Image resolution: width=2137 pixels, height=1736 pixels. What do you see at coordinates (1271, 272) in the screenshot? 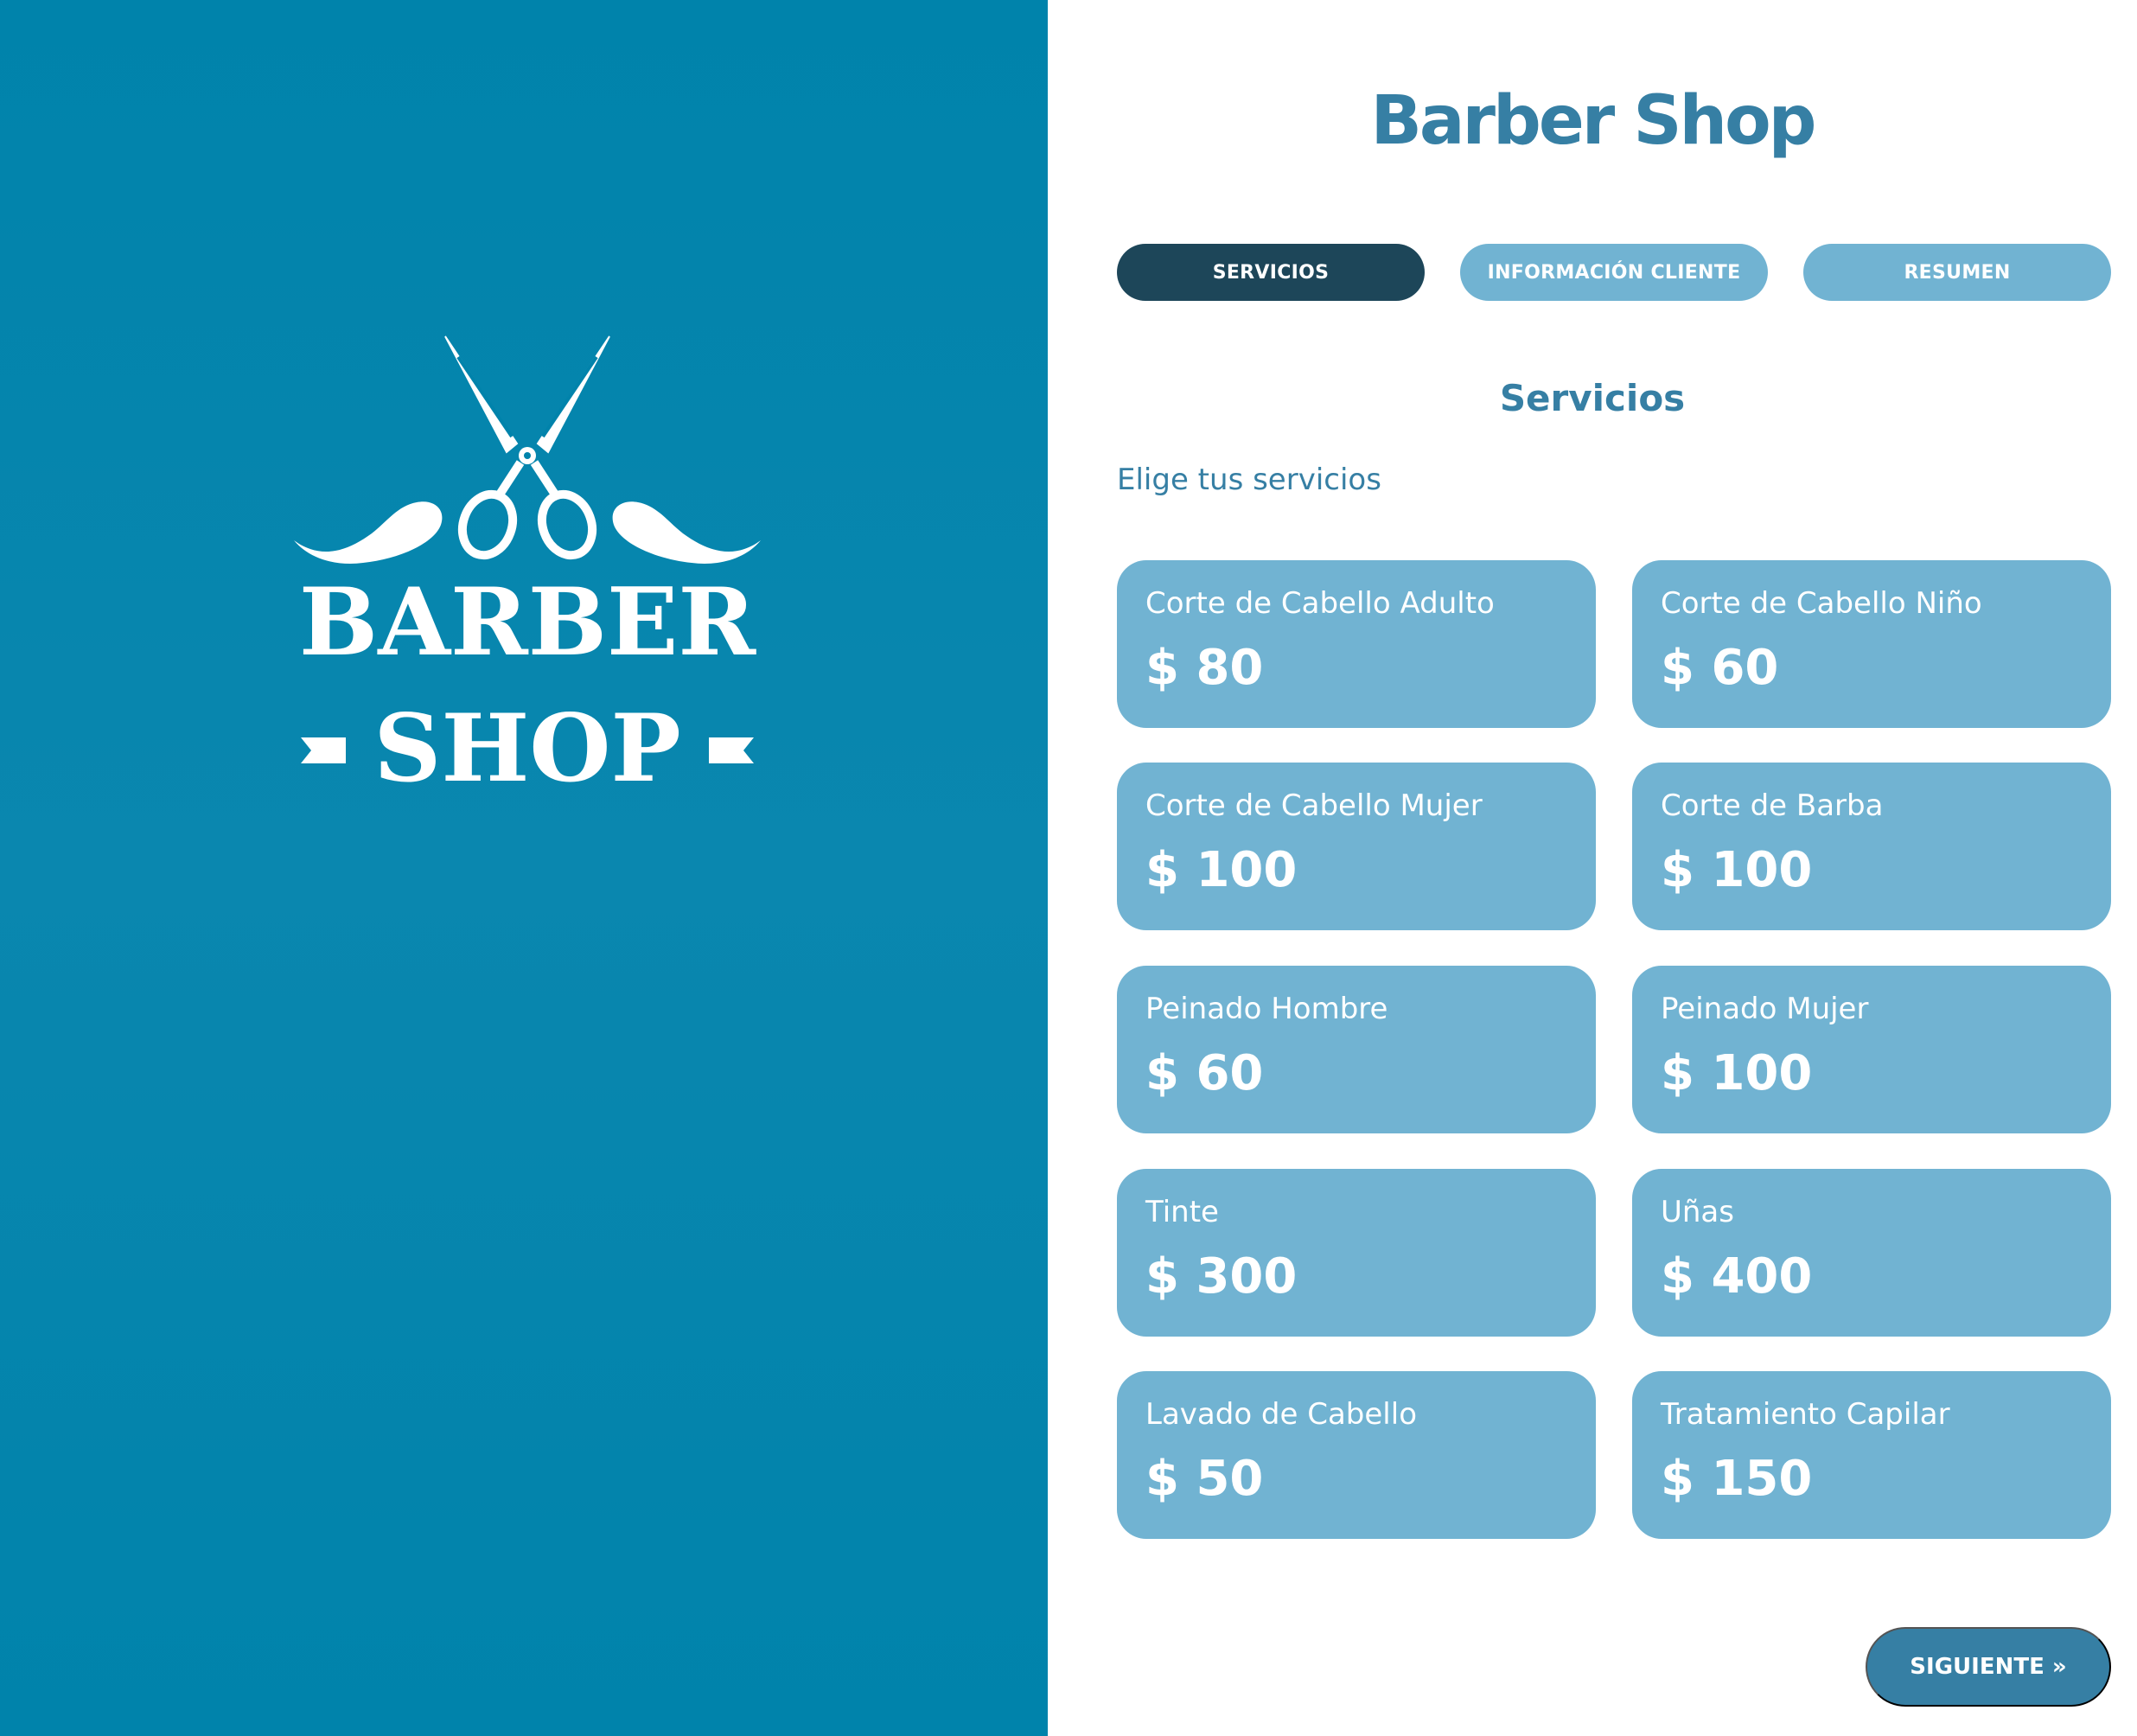
I see `tab-servicios: SERVICIOS` at bounding box center [1271, 272].